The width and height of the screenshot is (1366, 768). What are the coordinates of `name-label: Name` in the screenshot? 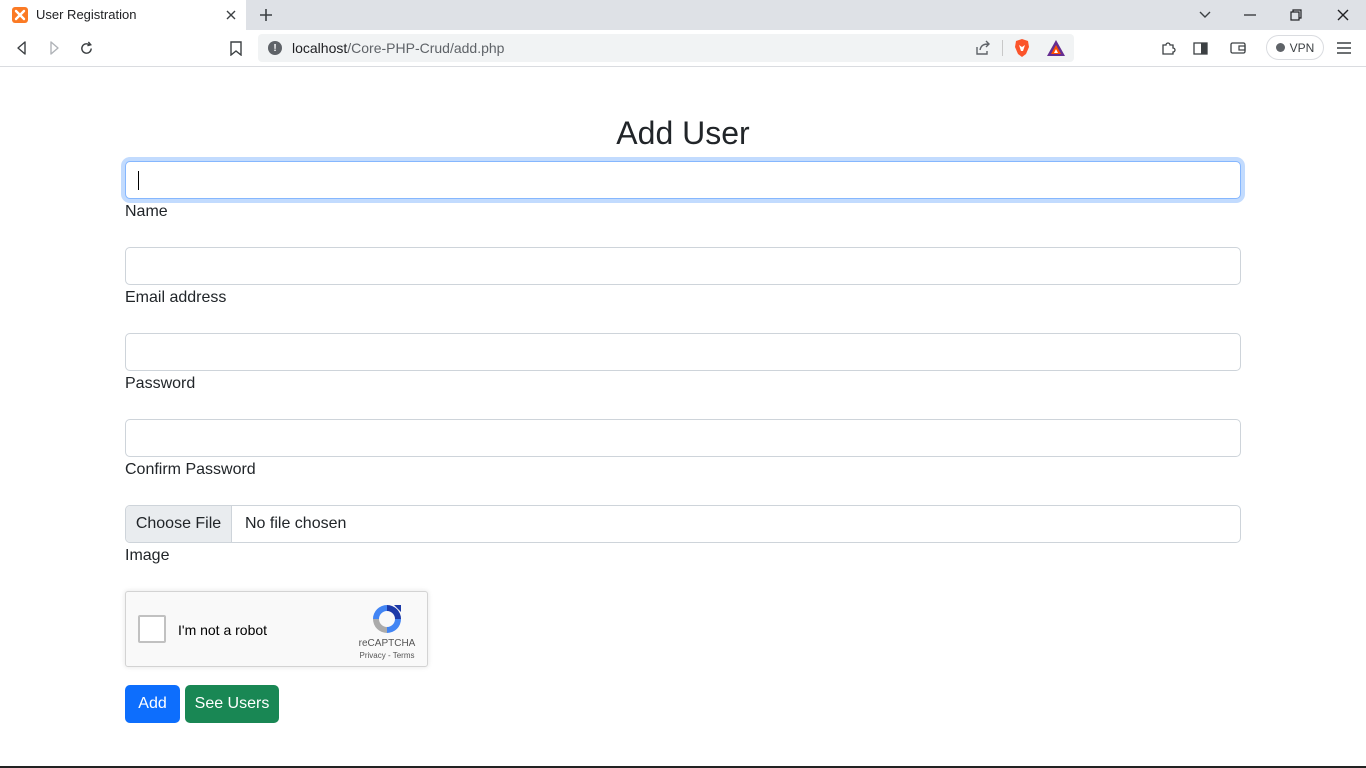 It's located at (146, 211).